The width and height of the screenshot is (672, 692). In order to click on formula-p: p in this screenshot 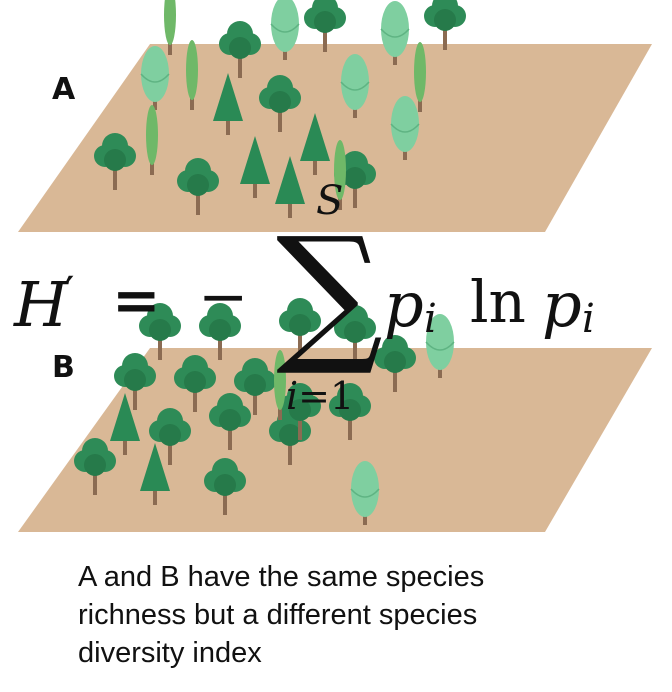, I will do `click(404, 304)`.